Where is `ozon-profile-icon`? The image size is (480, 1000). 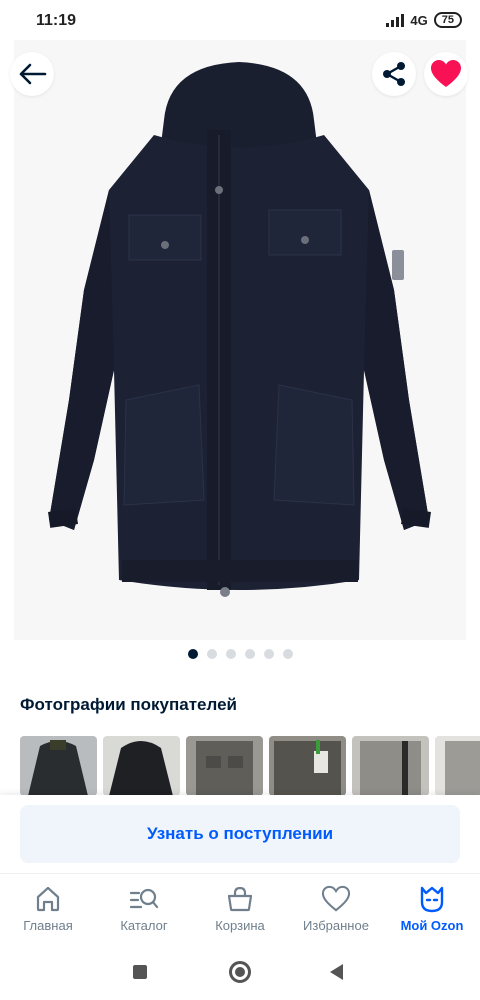
ozon-profile-icon is located at coordinates (432, 899).